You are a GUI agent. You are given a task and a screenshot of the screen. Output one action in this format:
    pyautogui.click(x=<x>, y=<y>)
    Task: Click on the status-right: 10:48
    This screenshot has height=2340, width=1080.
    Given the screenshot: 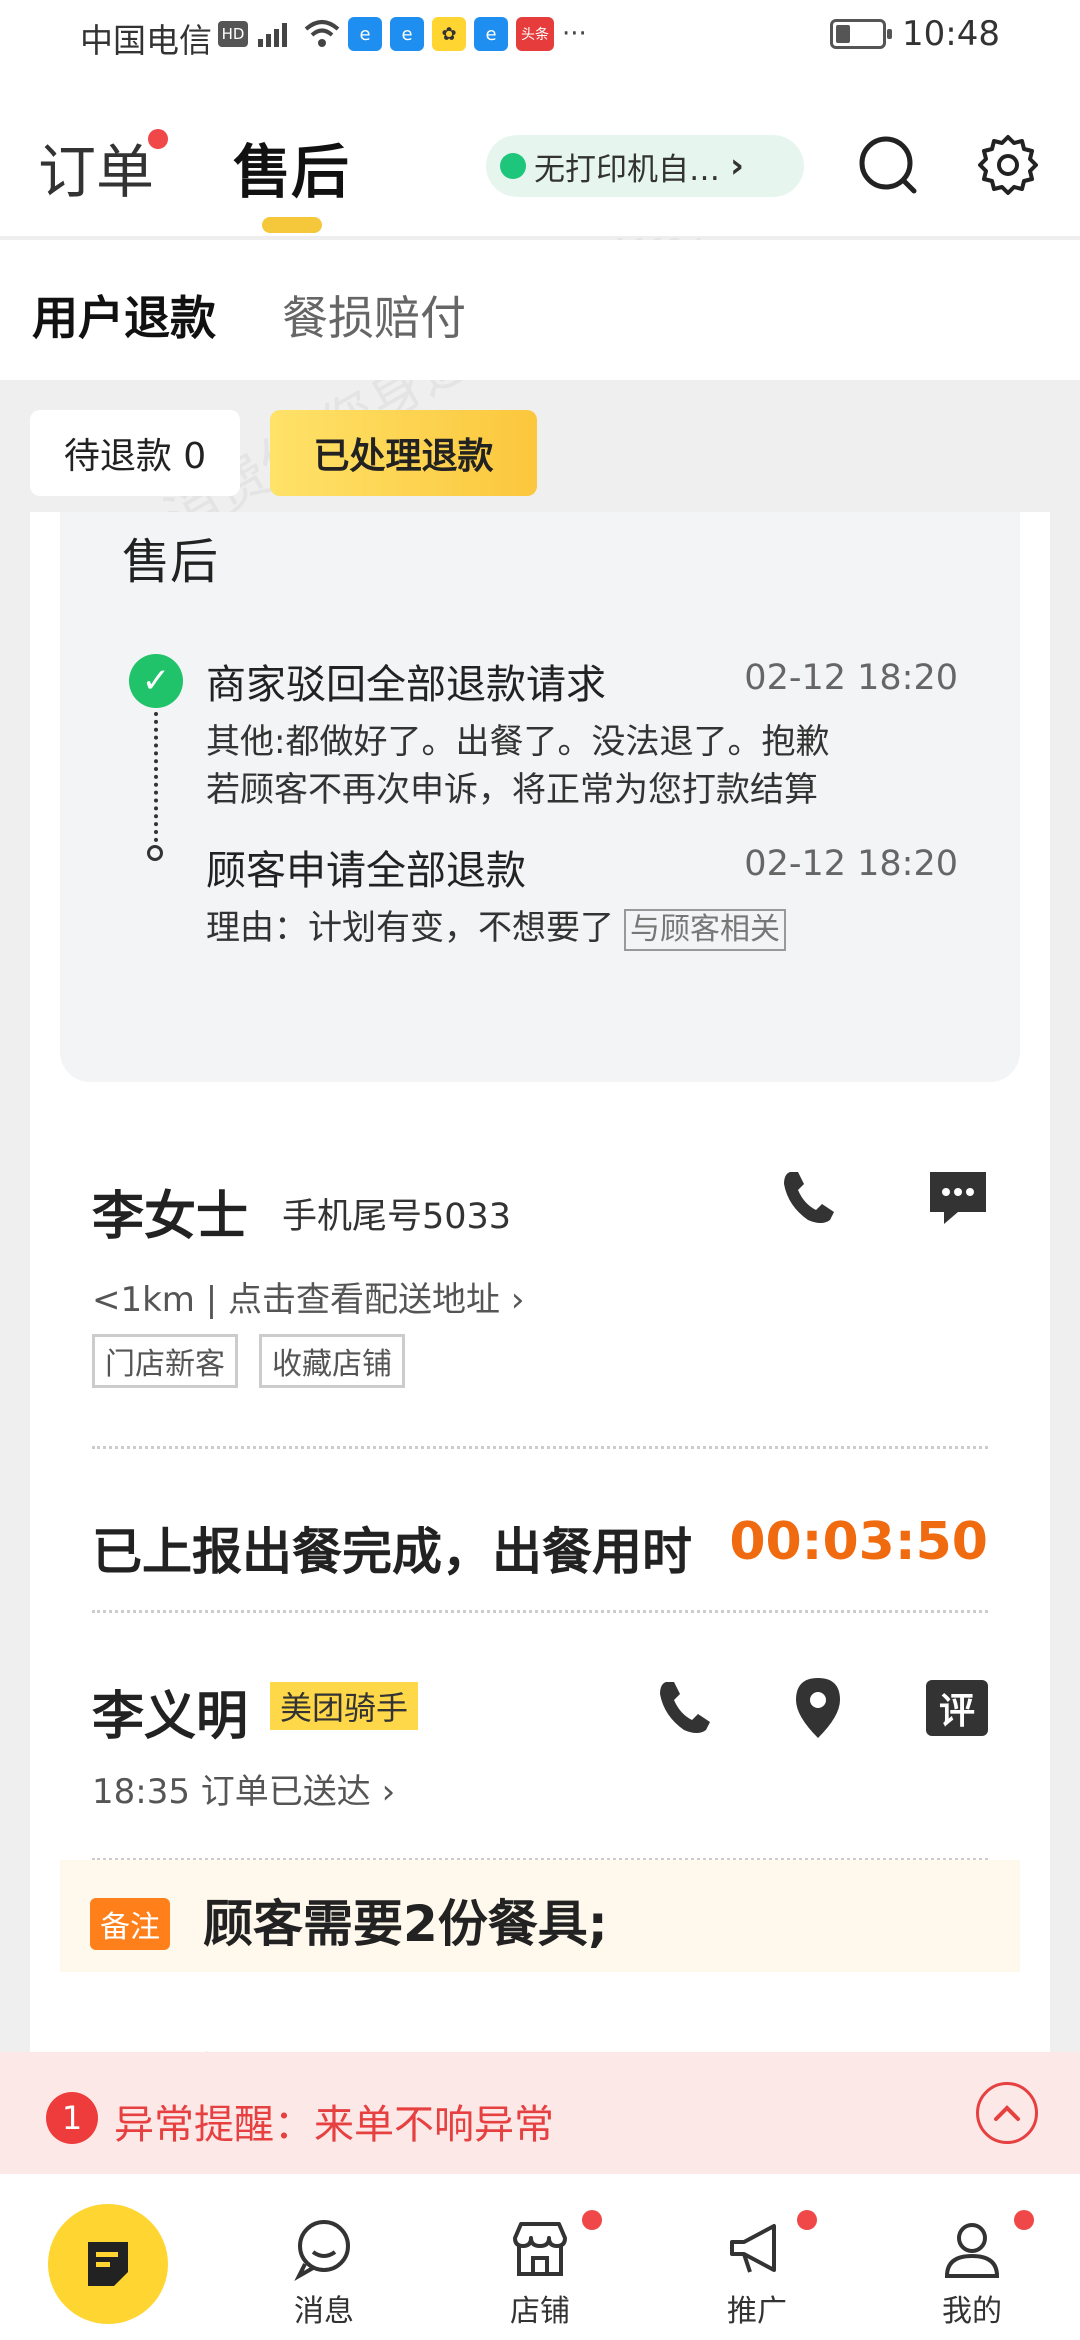 What is the action you would take?
    pyautogui.click(x=915, y=34)
    